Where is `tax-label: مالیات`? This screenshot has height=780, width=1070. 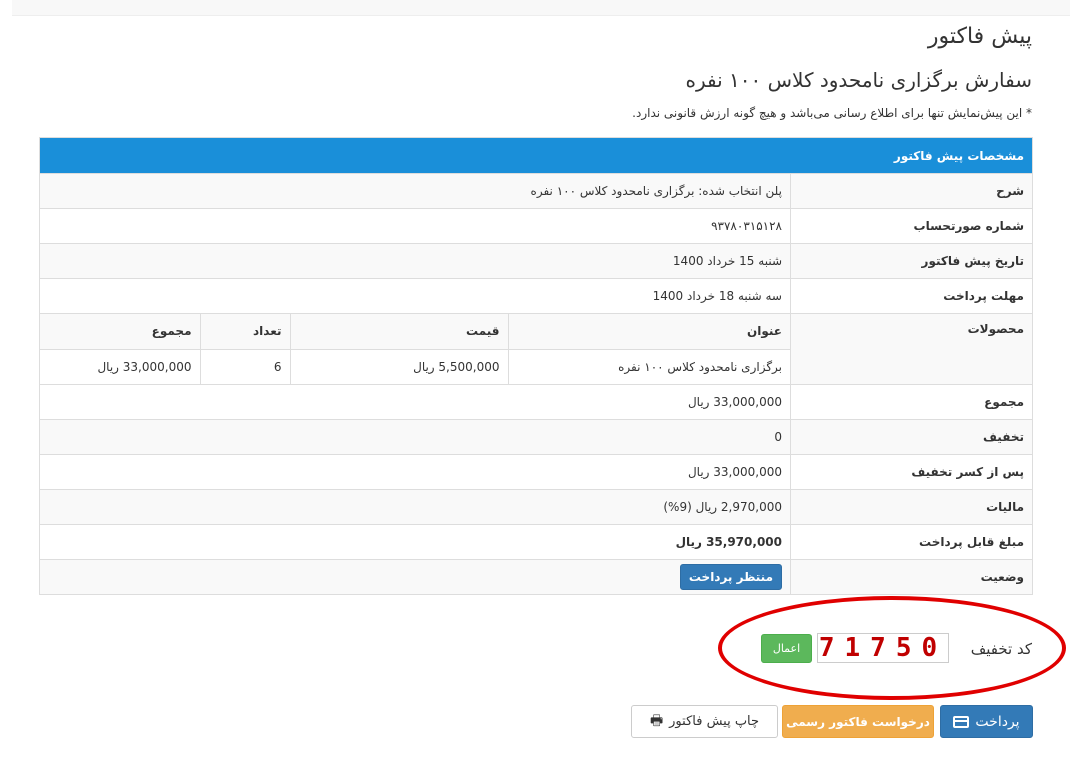
tax-label: مالیات is located at coordinates (911, 507).